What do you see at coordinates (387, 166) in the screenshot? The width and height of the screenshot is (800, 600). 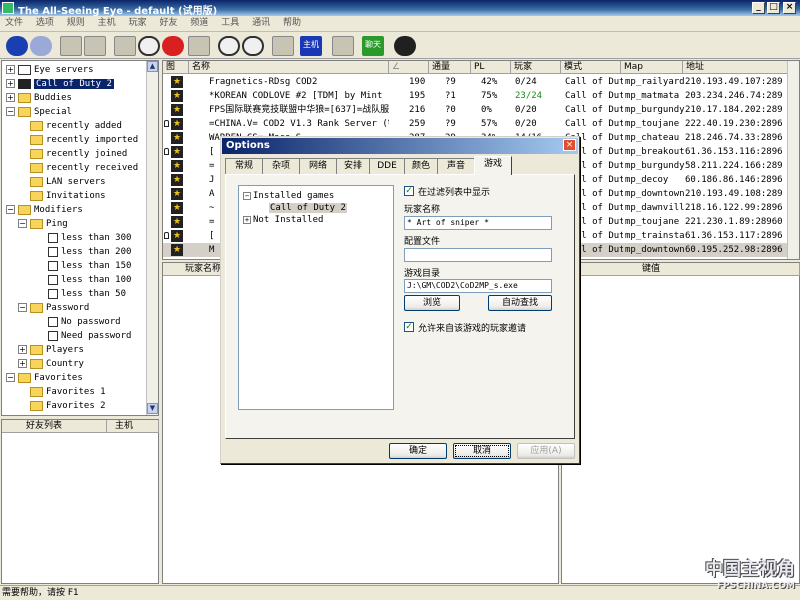 I see `dialog-tab: DDE` at bounding box center [387, 166].